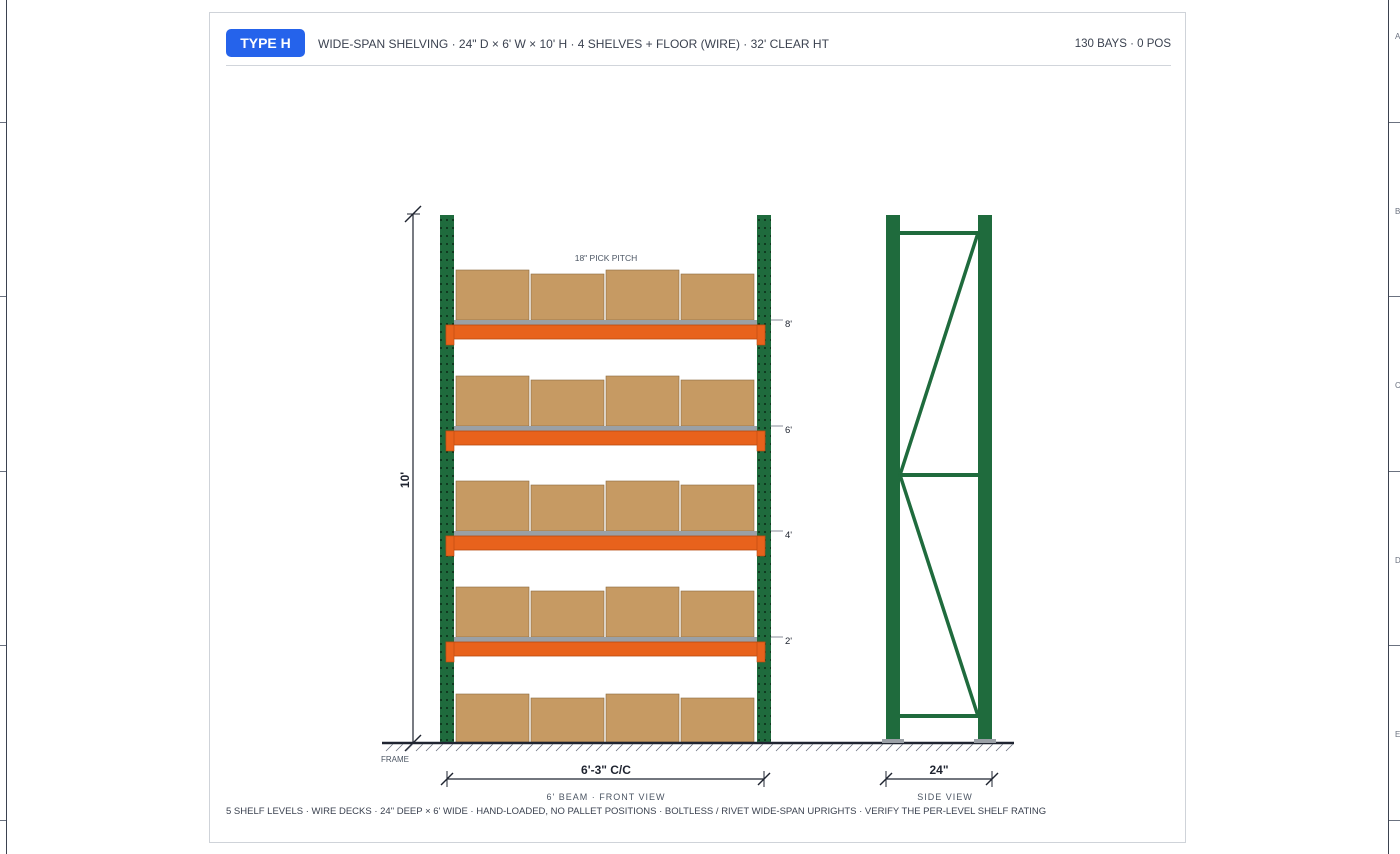 The image size is (1400, 854). Describe the element at coordinates (606, 770) in the screenshot. I see `width-dimension-label: 6'-3" C/C` at that location.